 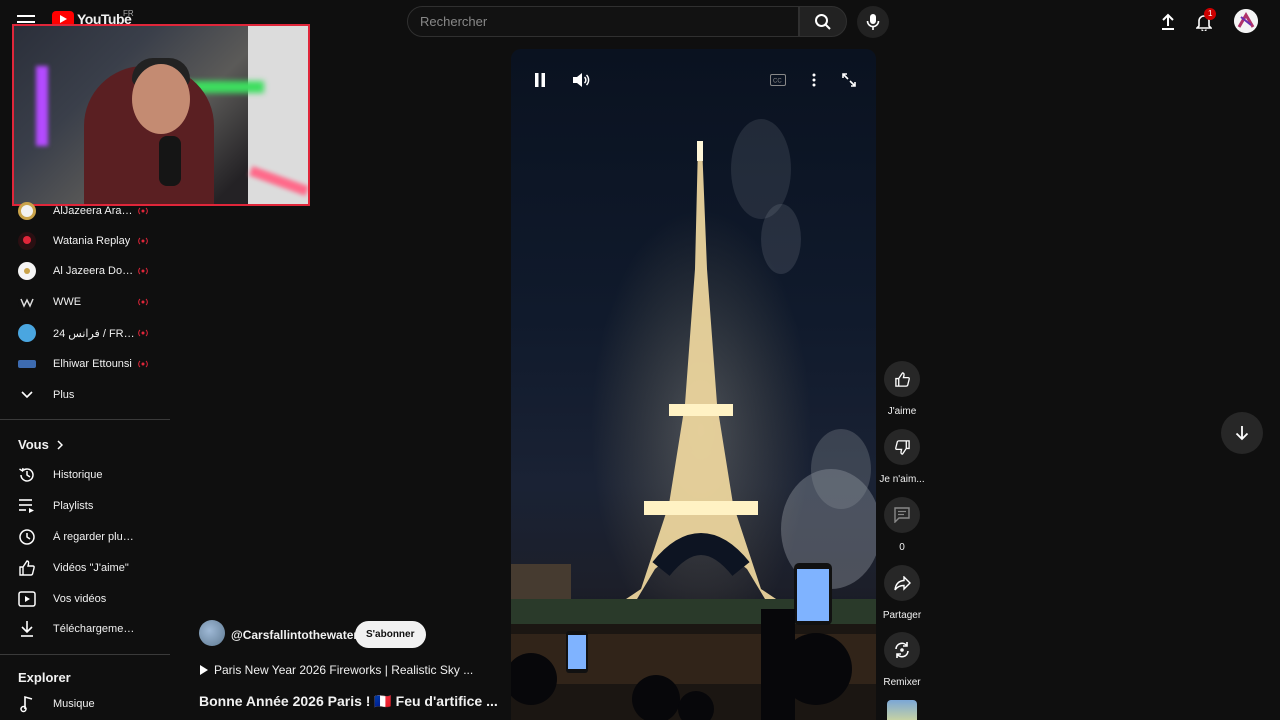 What do you see at coordinates (27, 395) in the screenshot?
I see `chevron-down-icon` at bounding box center [27, 395].